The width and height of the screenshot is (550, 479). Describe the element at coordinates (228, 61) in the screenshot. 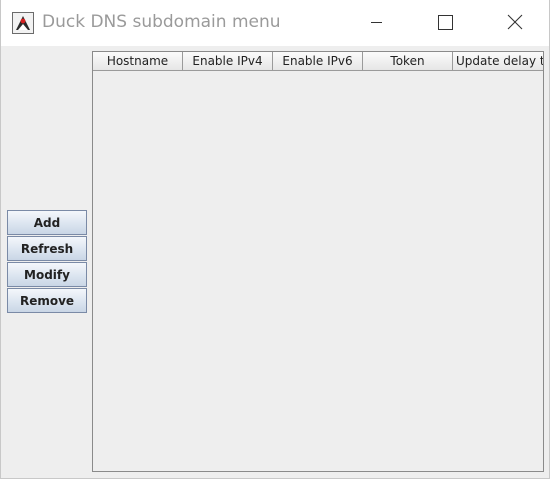

I see `column-header-enable-ipv4: Enable IPv4` at that location.